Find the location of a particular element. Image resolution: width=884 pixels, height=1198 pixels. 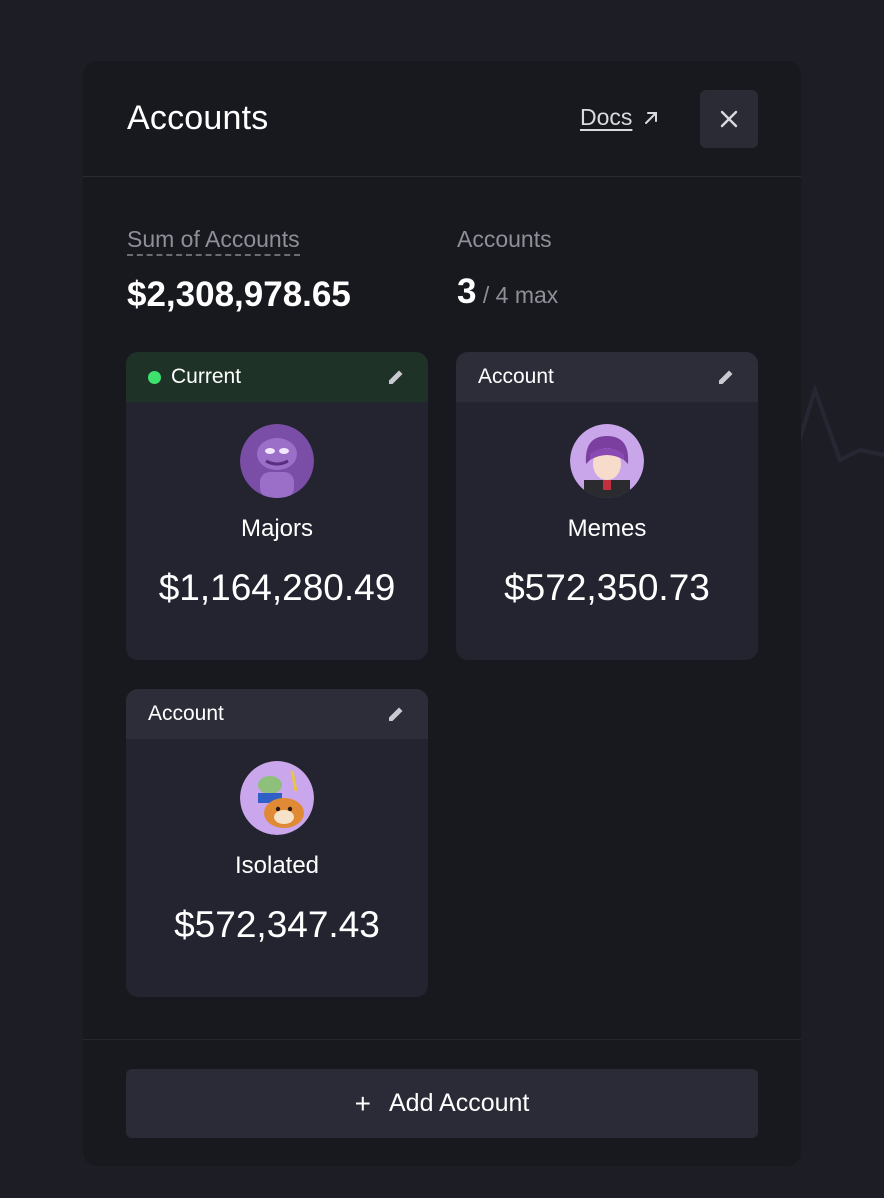

account-balance: $572,347.43 is located at coordinates (277, 924).